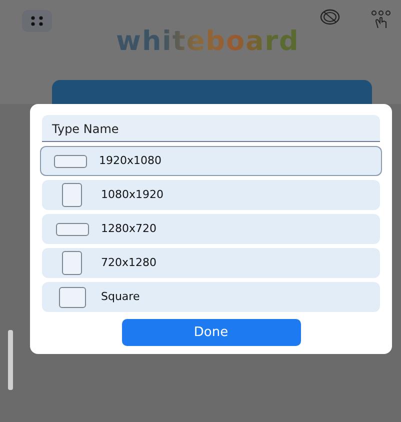  I want to click on tap-icon, so click(381, 20).